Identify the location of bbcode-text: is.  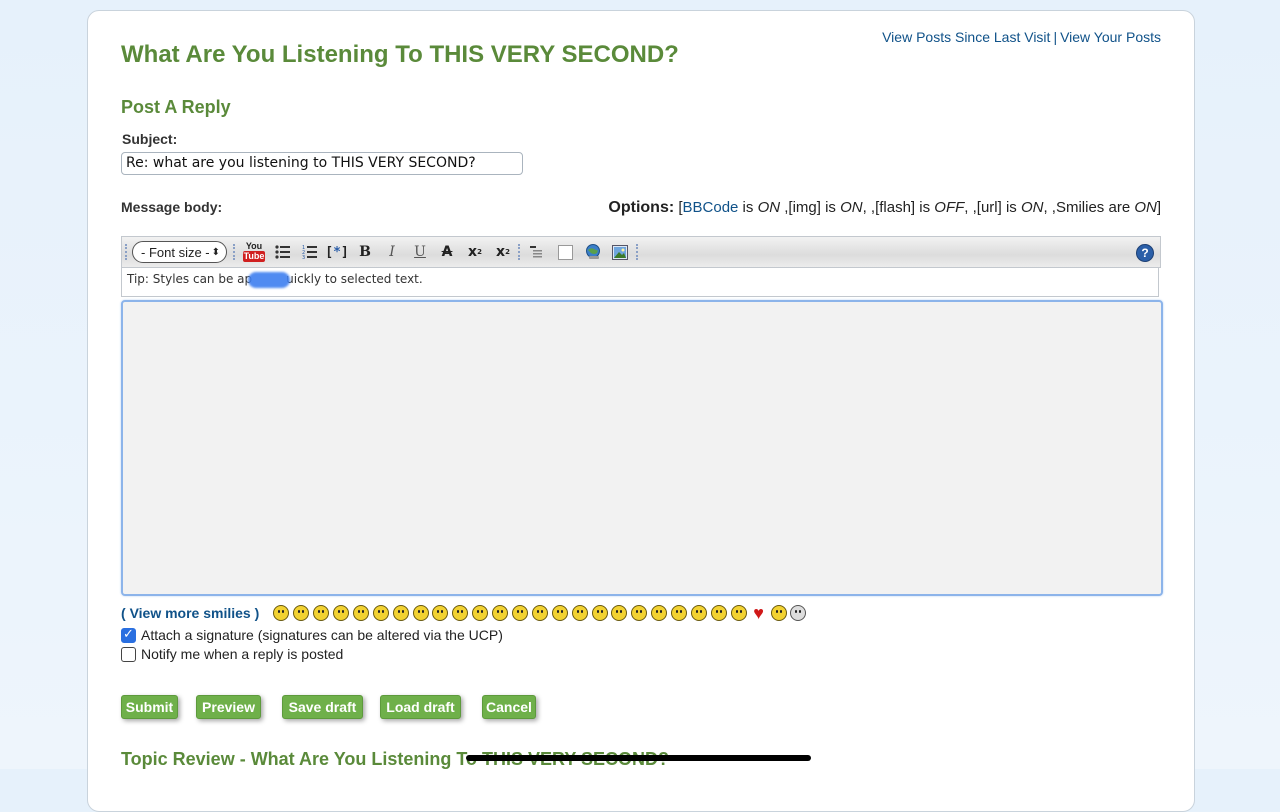
(748, 207).